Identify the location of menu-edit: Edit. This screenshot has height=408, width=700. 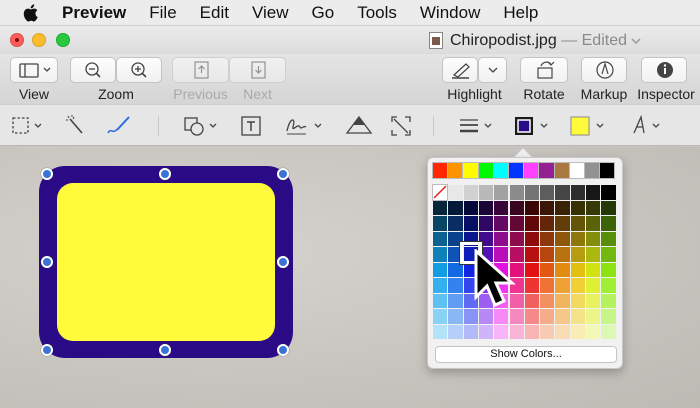
(214, 13).